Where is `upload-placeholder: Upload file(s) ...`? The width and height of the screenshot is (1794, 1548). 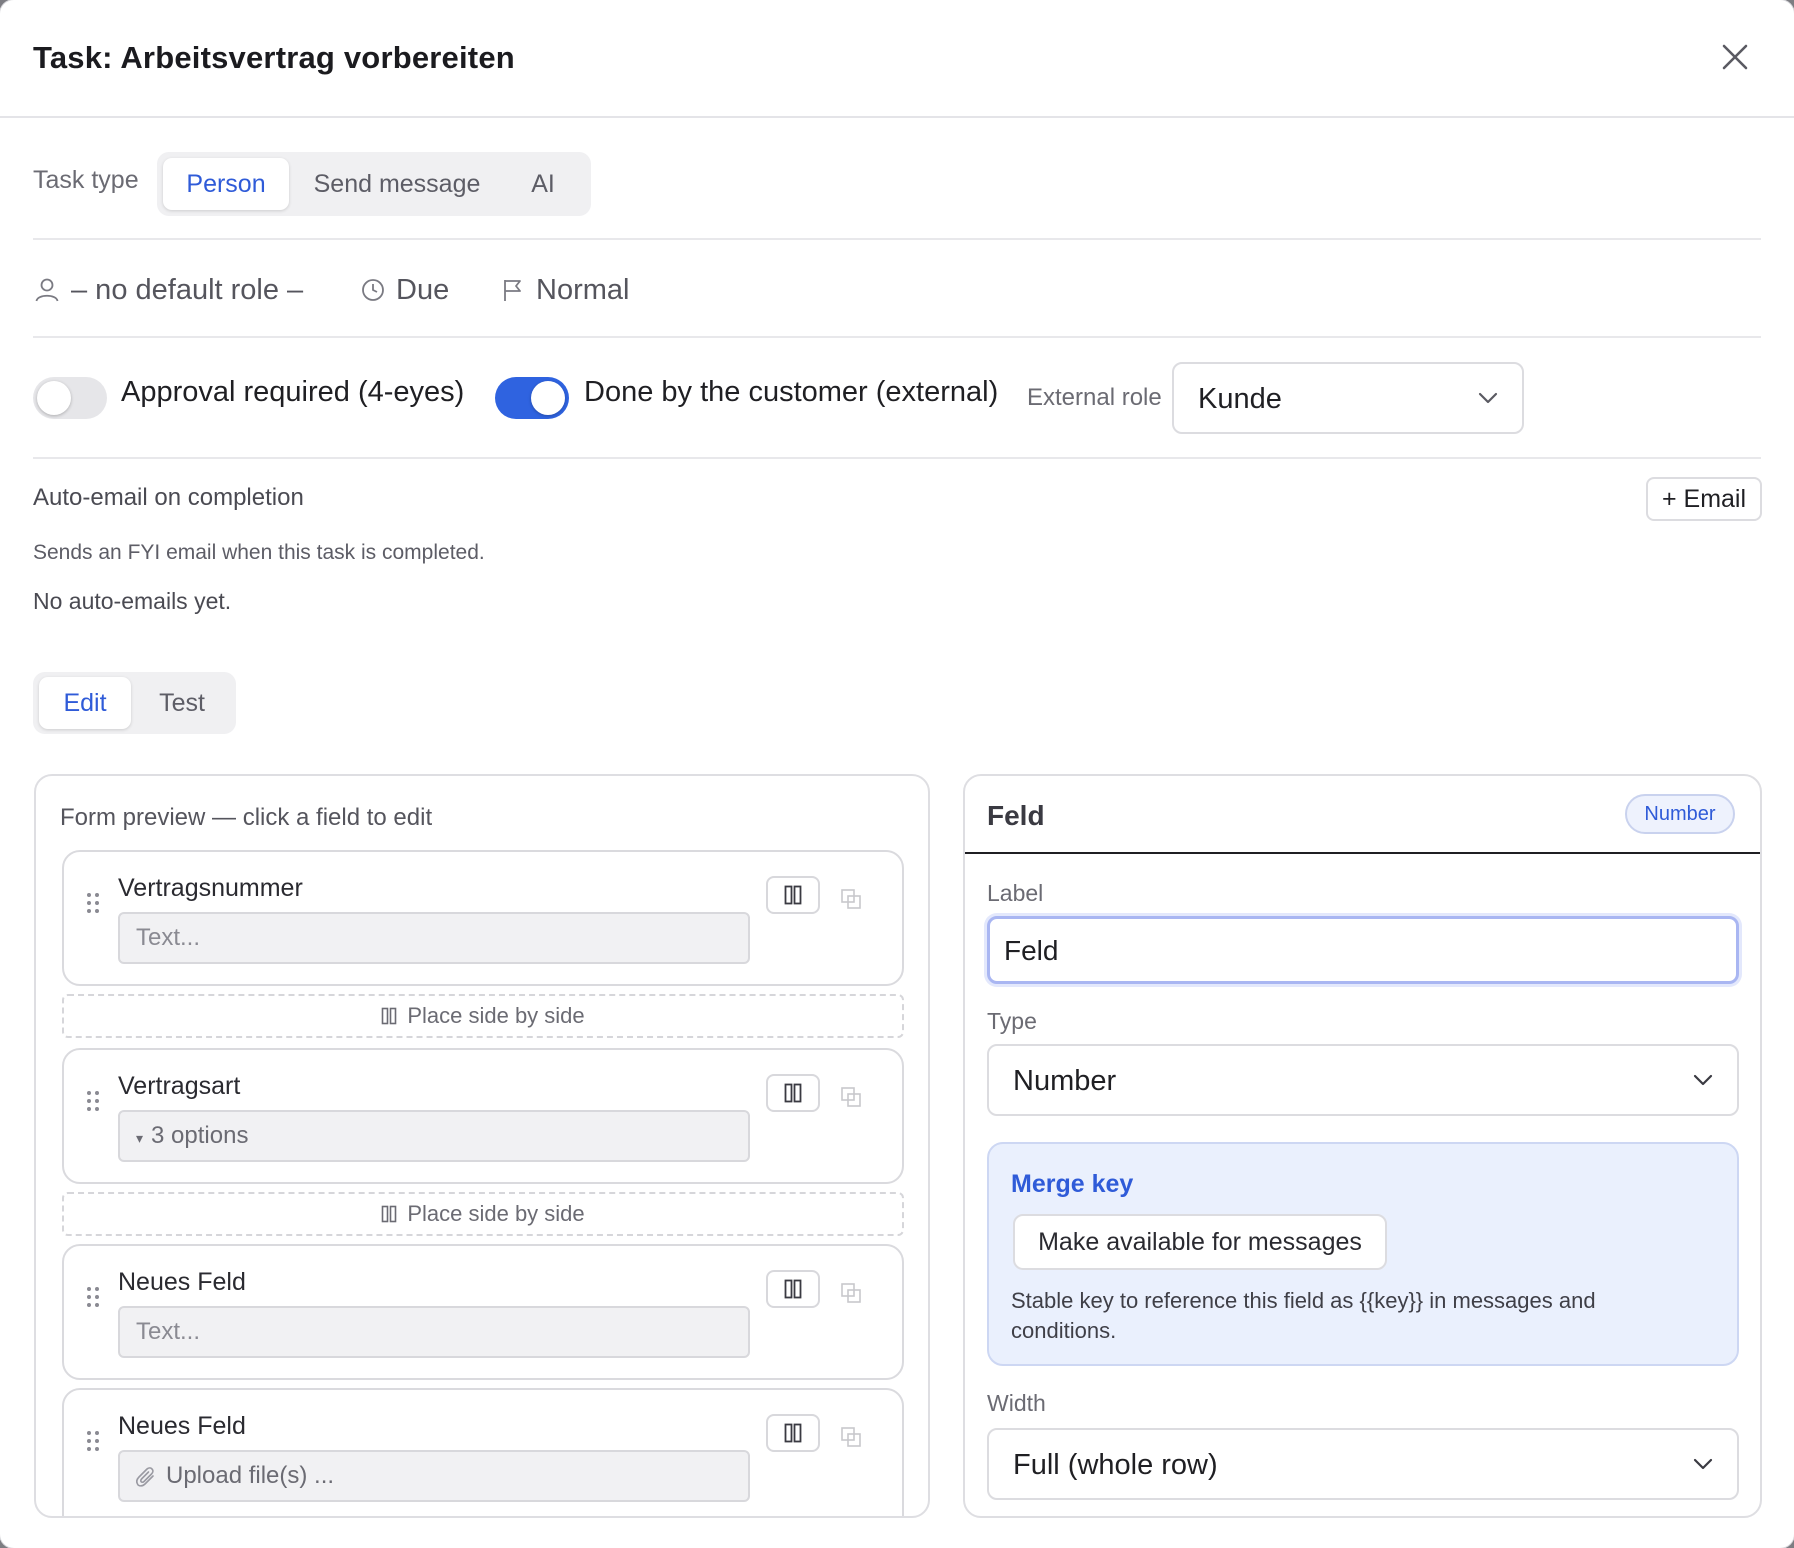 upload-placeholder: Upload file(s) ... is located at coordinates (250, 1475).